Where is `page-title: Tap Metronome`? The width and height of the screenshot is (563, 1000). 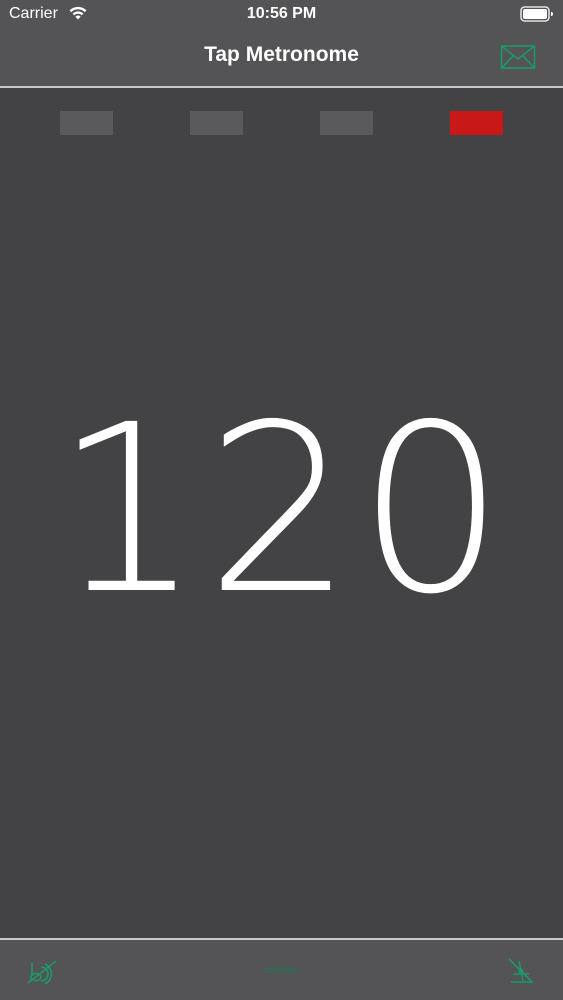 page-title: Tap Metronome is located at coordinates (281, 54).